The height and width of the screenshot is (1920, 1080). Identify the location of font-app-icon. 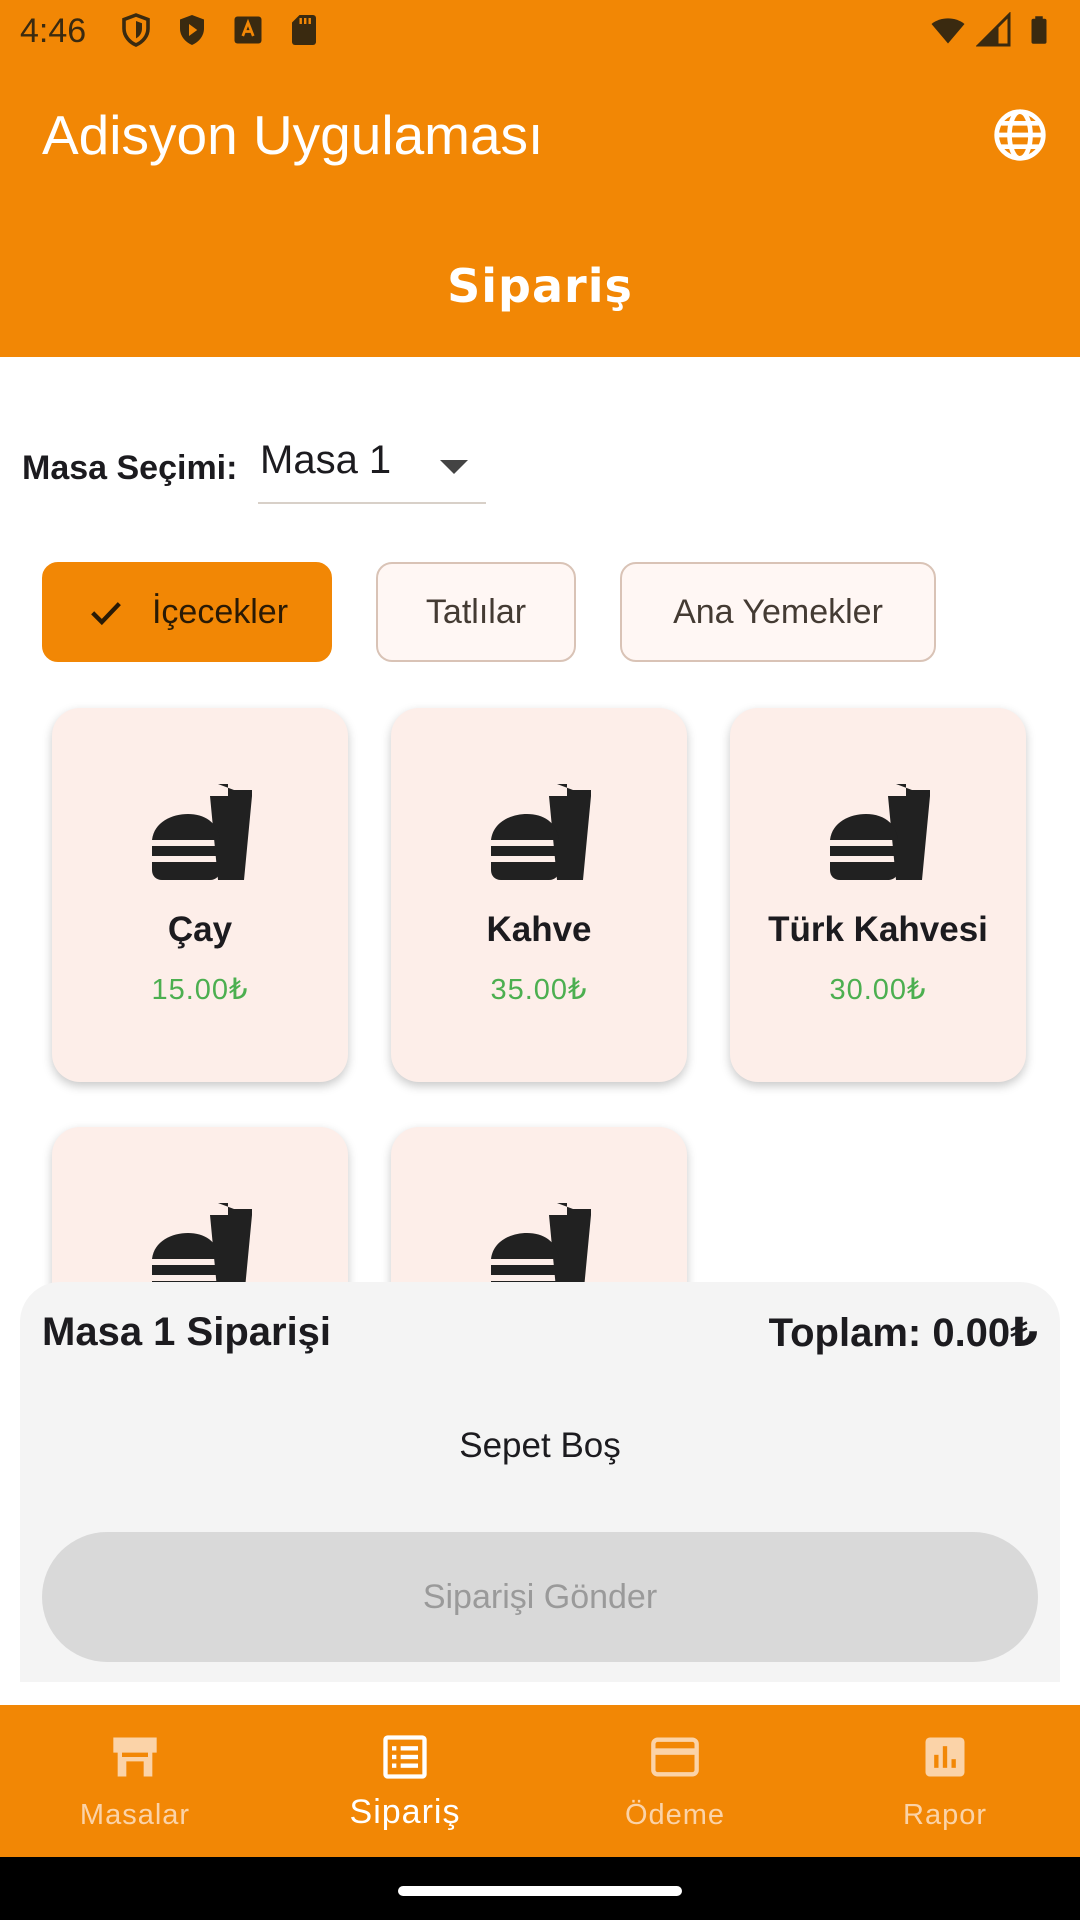
(248, 30).